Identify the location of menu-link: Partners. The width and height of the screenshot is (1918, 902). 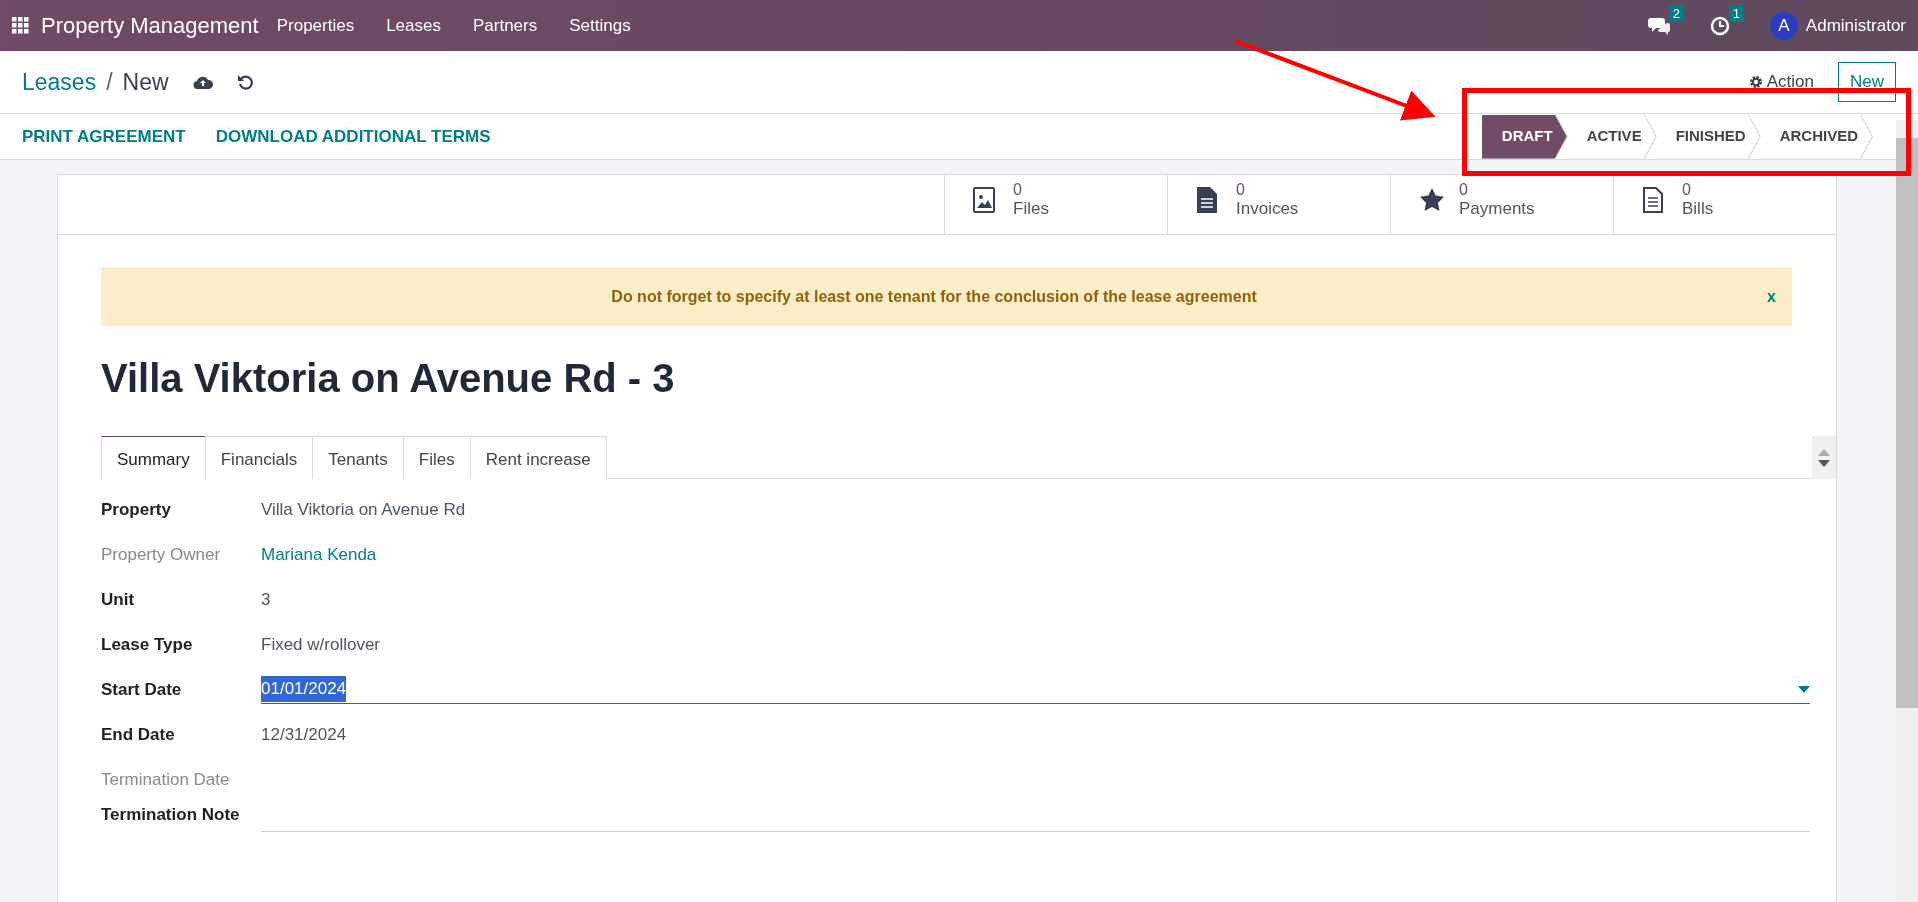
(505, 25).